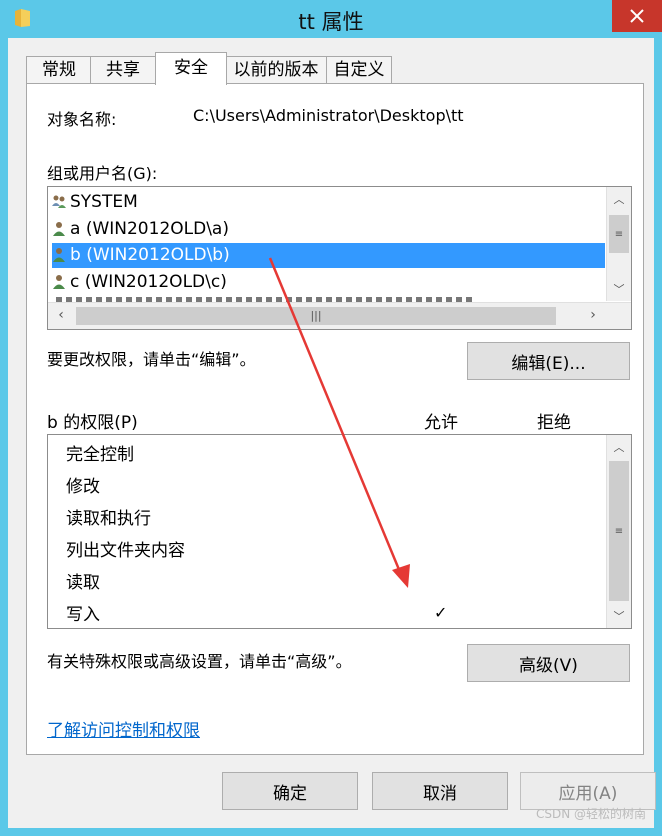 Image resolution: width=662 pixels, height=836 pixels. Describe the element at coordinates (339, 422) in the screenshot. I see `annotation-arrow-icon` at that location.